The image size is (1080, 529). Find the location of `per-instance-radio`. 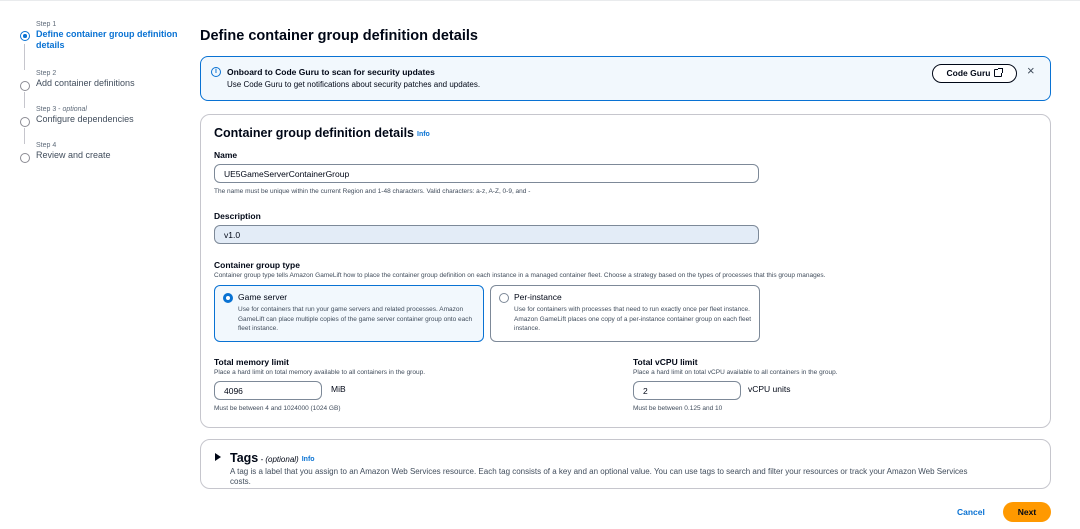

per-instance-radio is located at coordinates (504, 298).